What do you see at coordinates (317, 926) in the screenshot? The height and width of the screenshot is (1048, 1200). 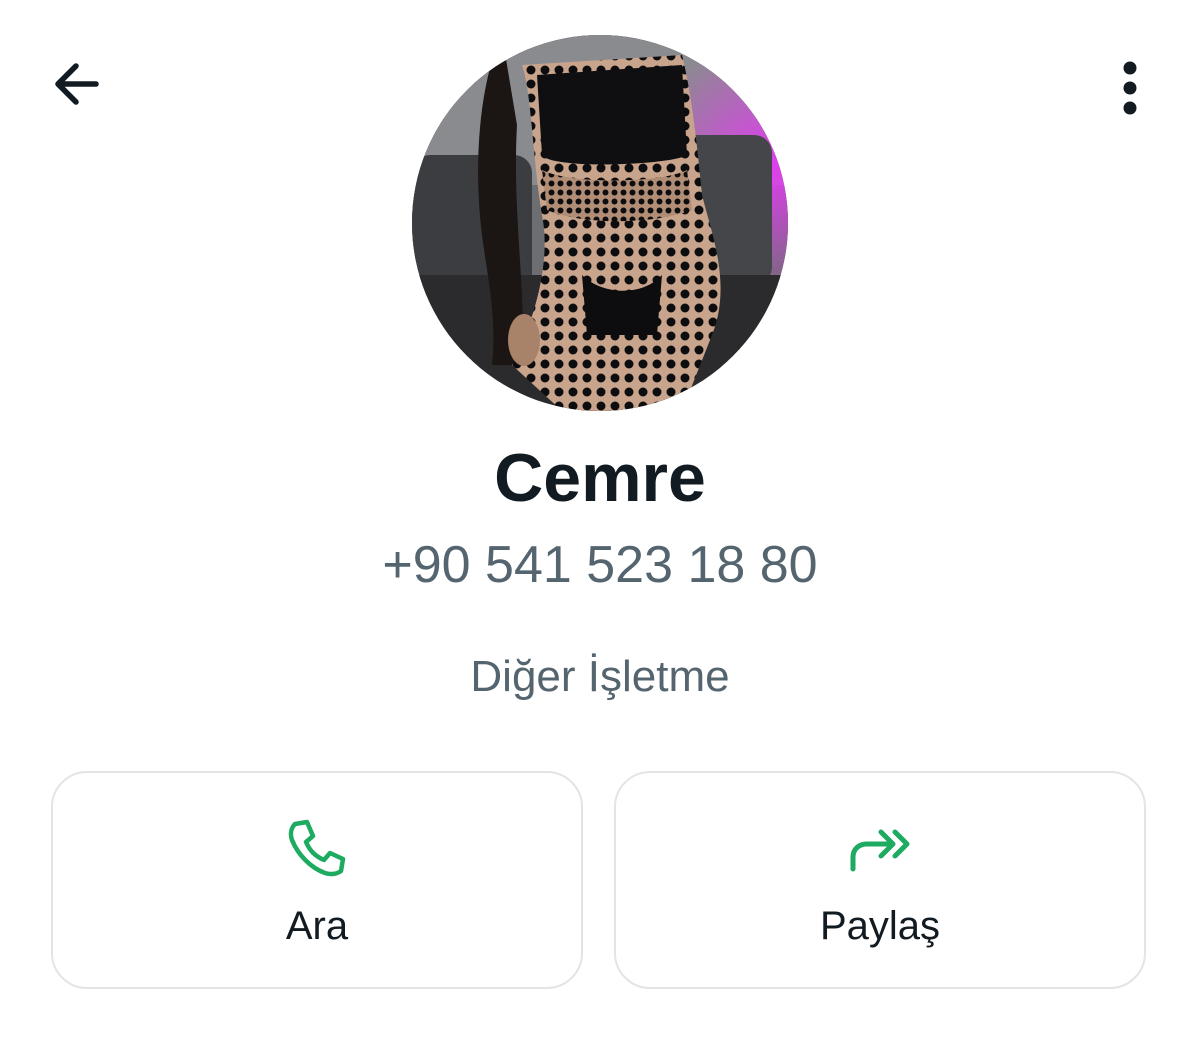 I see `call-label: Ara` at bounding box center [317, 926].